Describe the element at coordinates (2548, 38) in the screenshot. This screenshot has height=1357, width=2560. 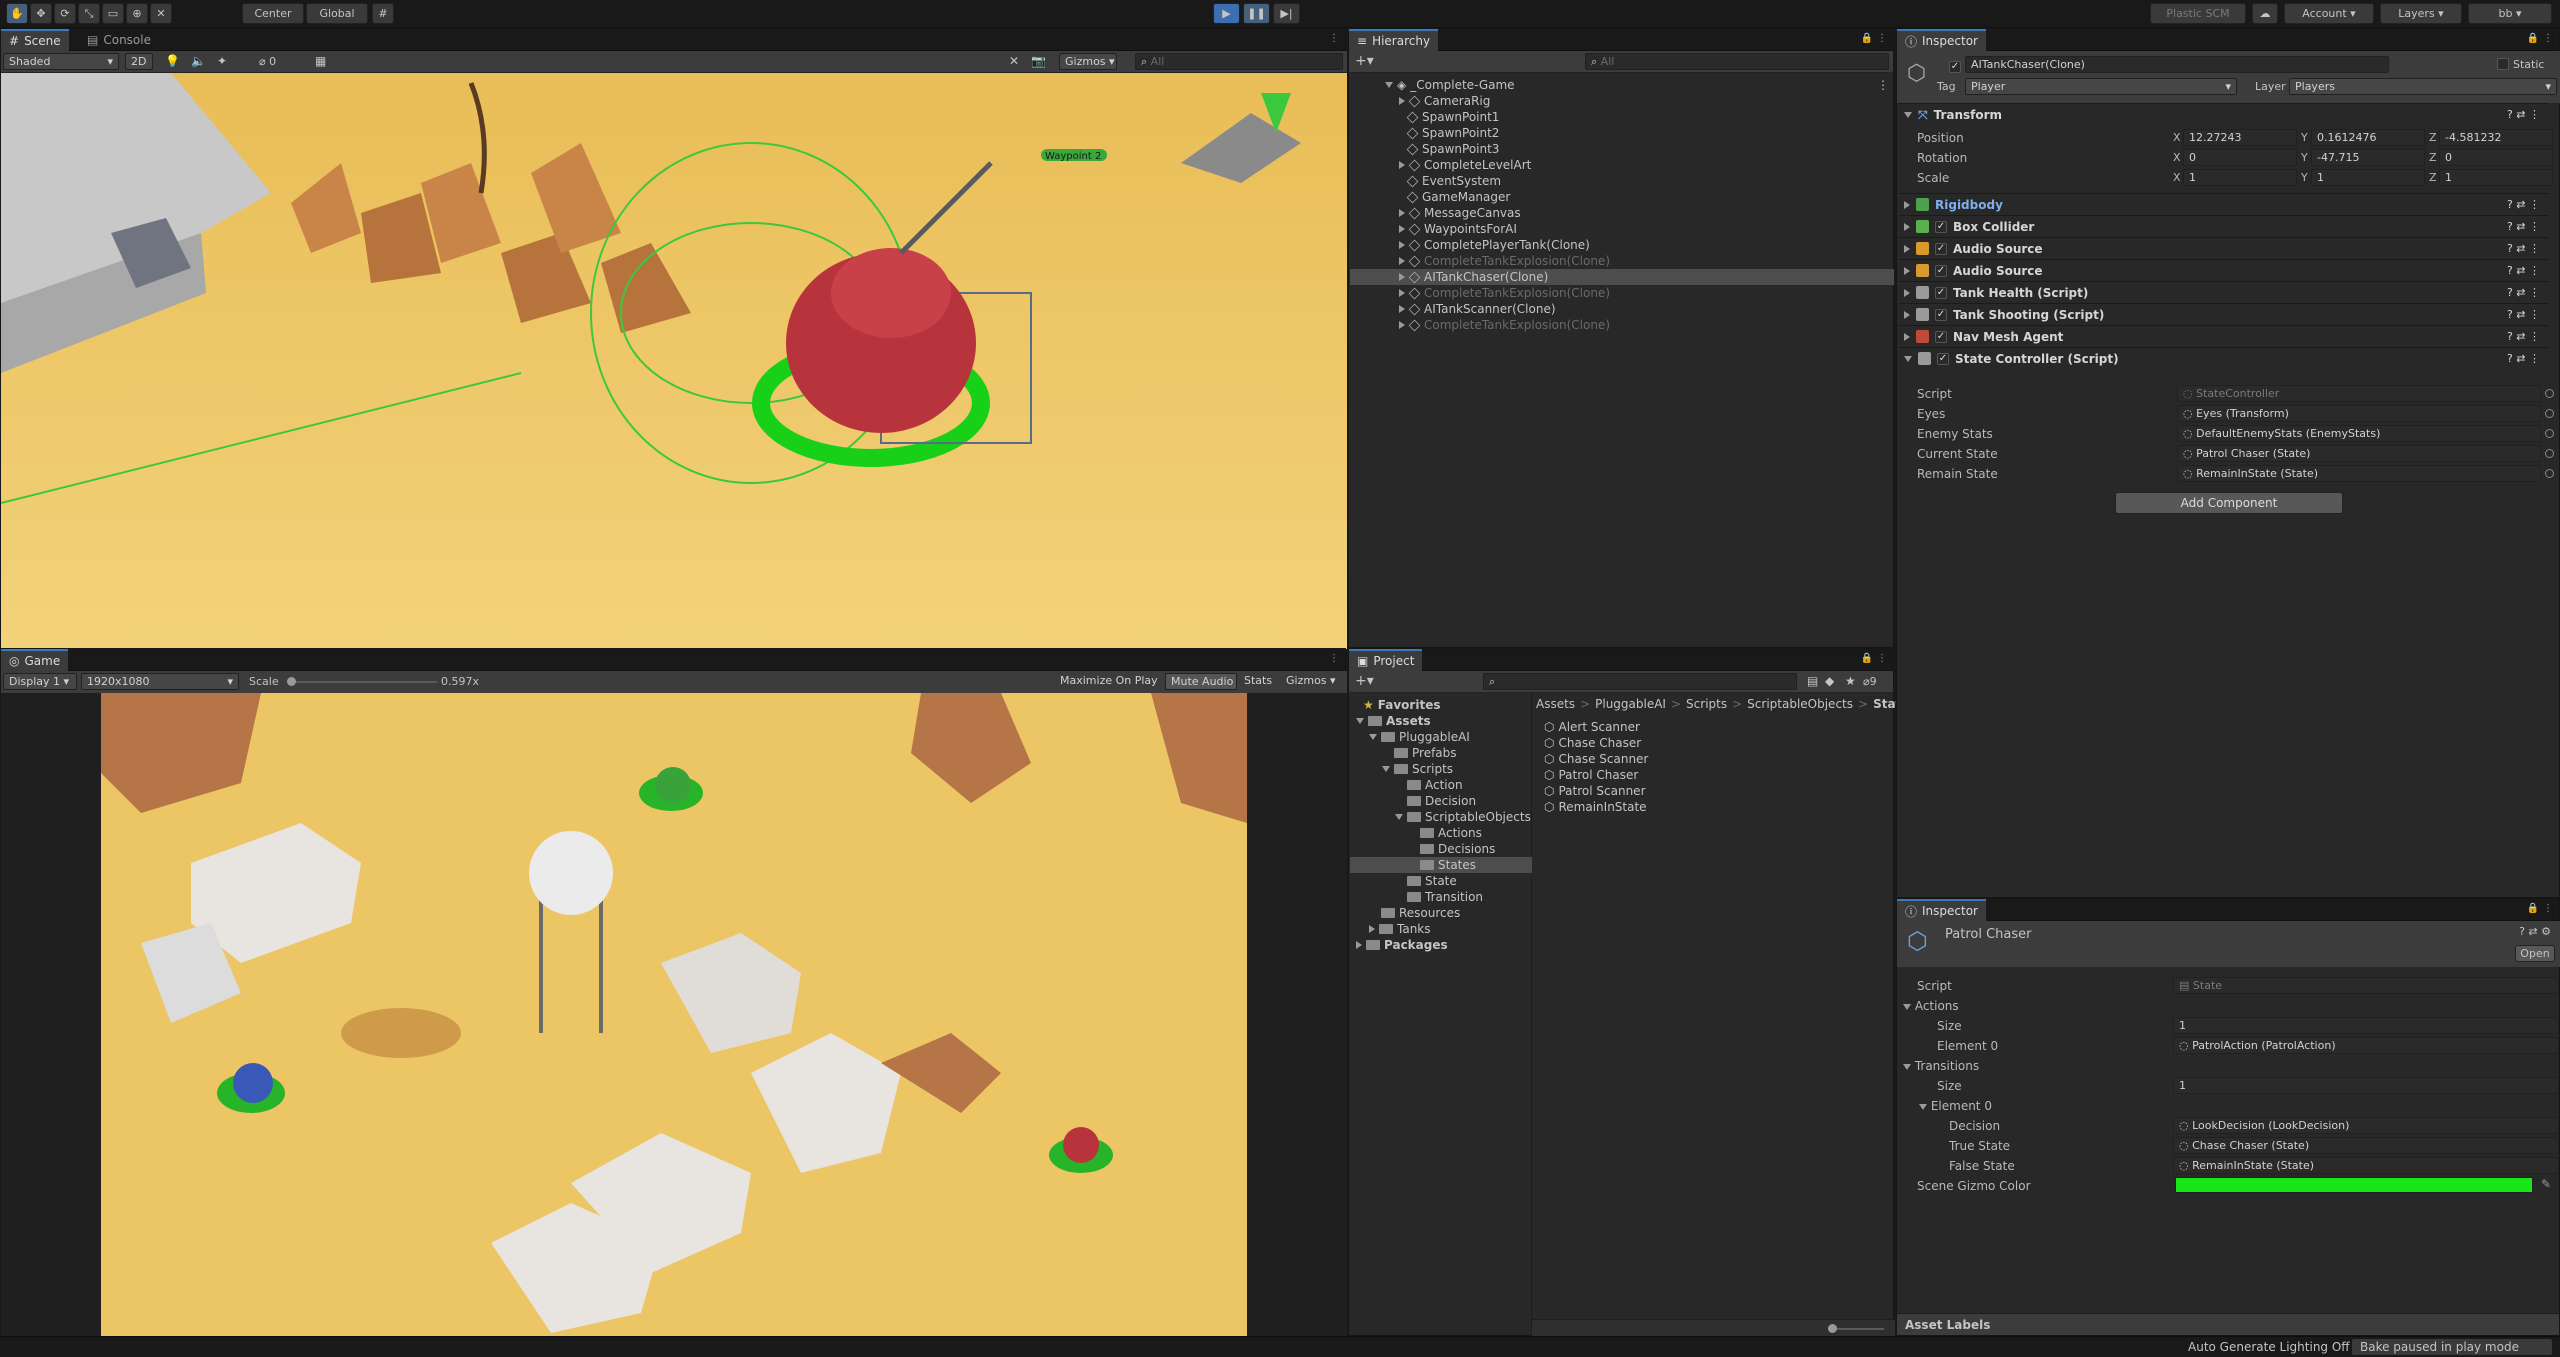
I see `inspector-menu-icon: ⋮` at that location.